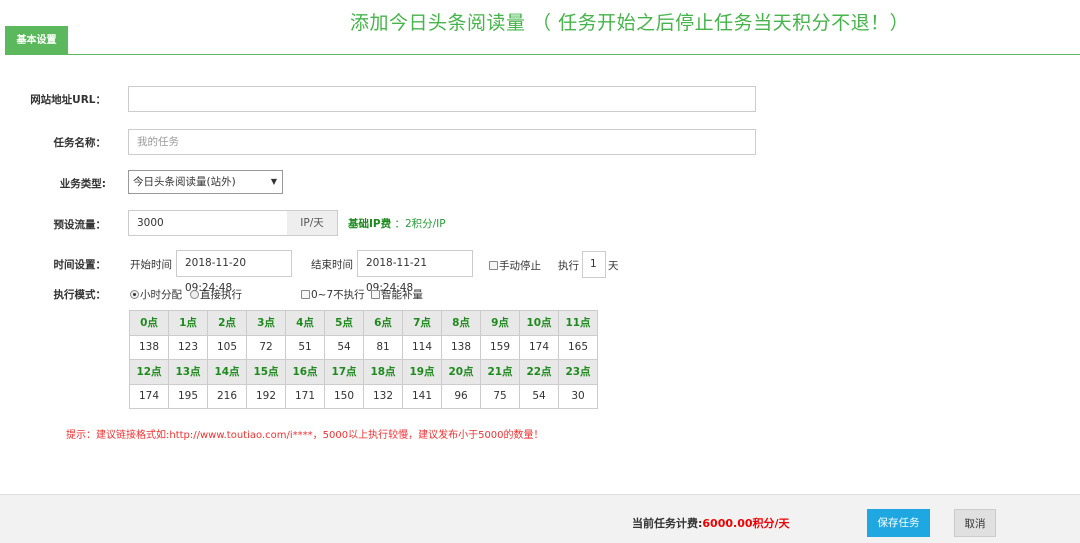 This screenshot has height=543, width=1080. I want to click on no-exec-0-7-option: 0~7不执行, so click(333, 294).